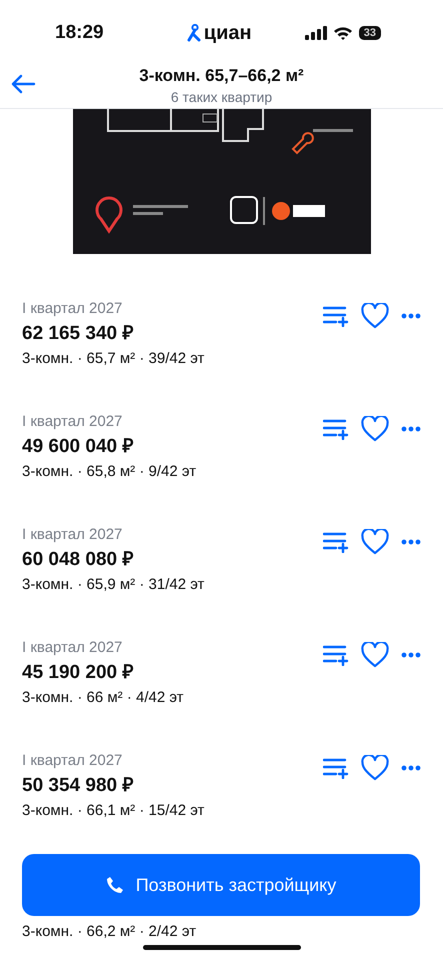 This screenshot has width=443, height=960. I want to click on price: 50 354 980 ₽, so click(78, 786).